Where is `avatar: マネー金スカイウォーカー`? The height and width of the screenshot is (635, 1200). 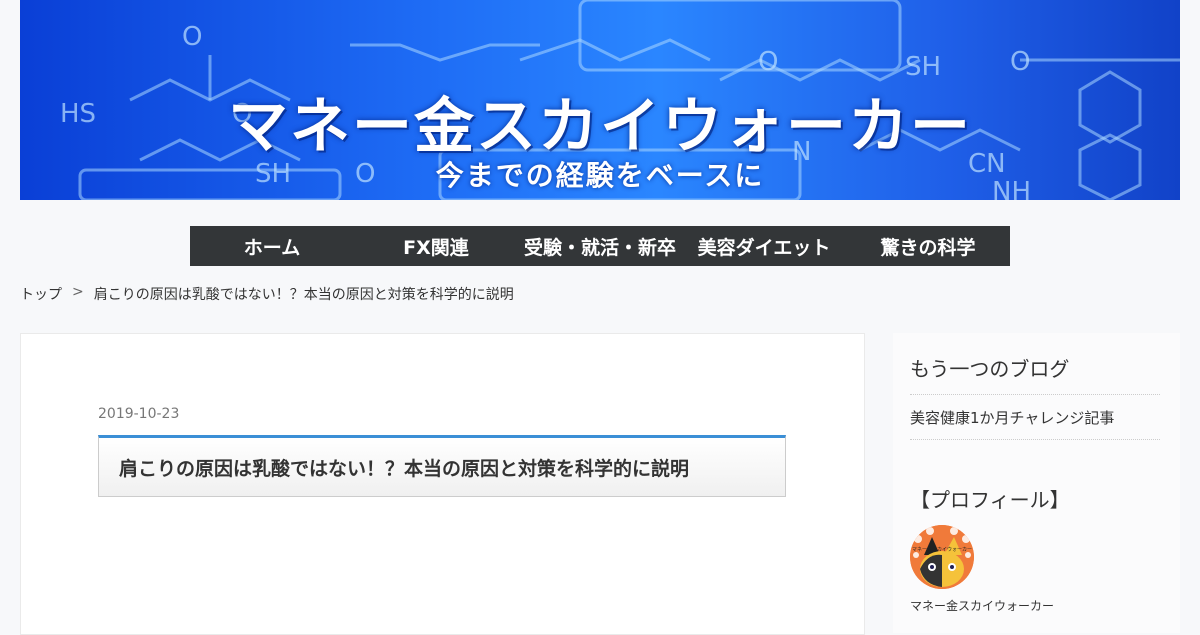
avatar: マネー金スカイウォーカー is located at coordinates (942, 557).